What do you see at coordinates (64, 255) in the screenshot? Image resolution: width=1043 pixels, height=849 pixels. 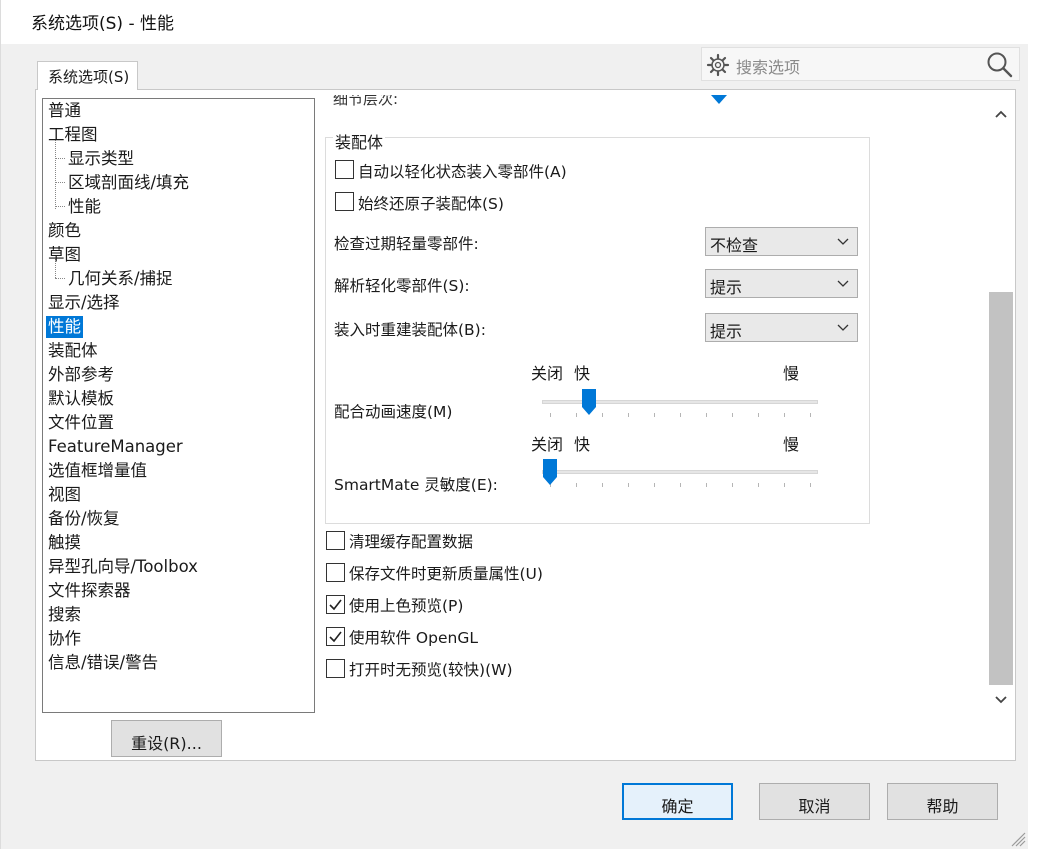 I see `tree-item: 草图` at bounding box center [64, 255].